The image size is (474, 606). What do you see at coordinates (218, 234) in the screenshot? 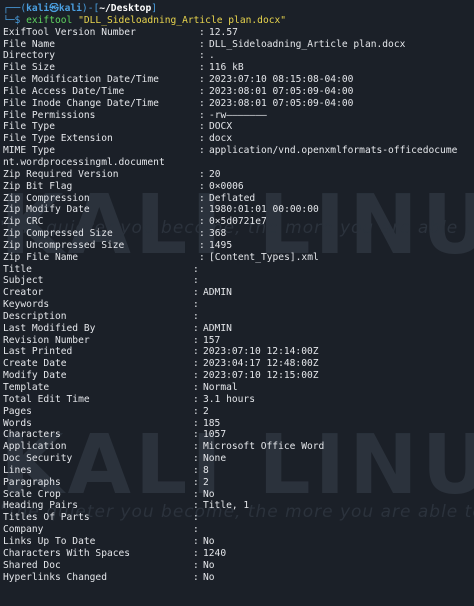
I see `metadata-value: 368` at bounding box center [218, 234].